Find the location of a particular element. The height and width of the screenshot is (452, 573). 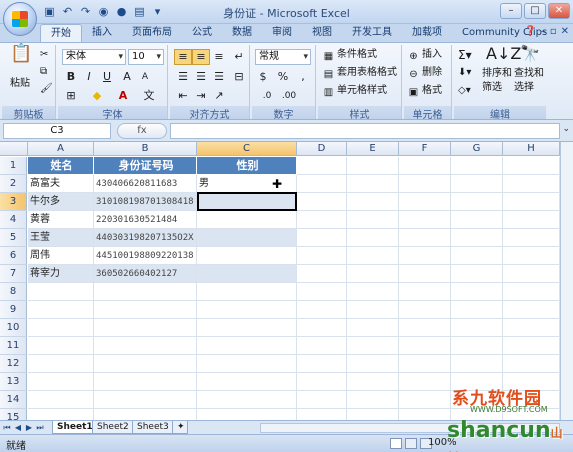

column-header-c: C is located at coordinates (247, 149).